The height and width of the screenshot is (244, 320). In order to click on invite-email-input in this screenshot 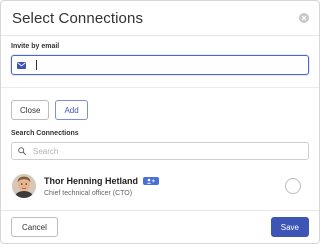, I will do `click(160, 65)`.